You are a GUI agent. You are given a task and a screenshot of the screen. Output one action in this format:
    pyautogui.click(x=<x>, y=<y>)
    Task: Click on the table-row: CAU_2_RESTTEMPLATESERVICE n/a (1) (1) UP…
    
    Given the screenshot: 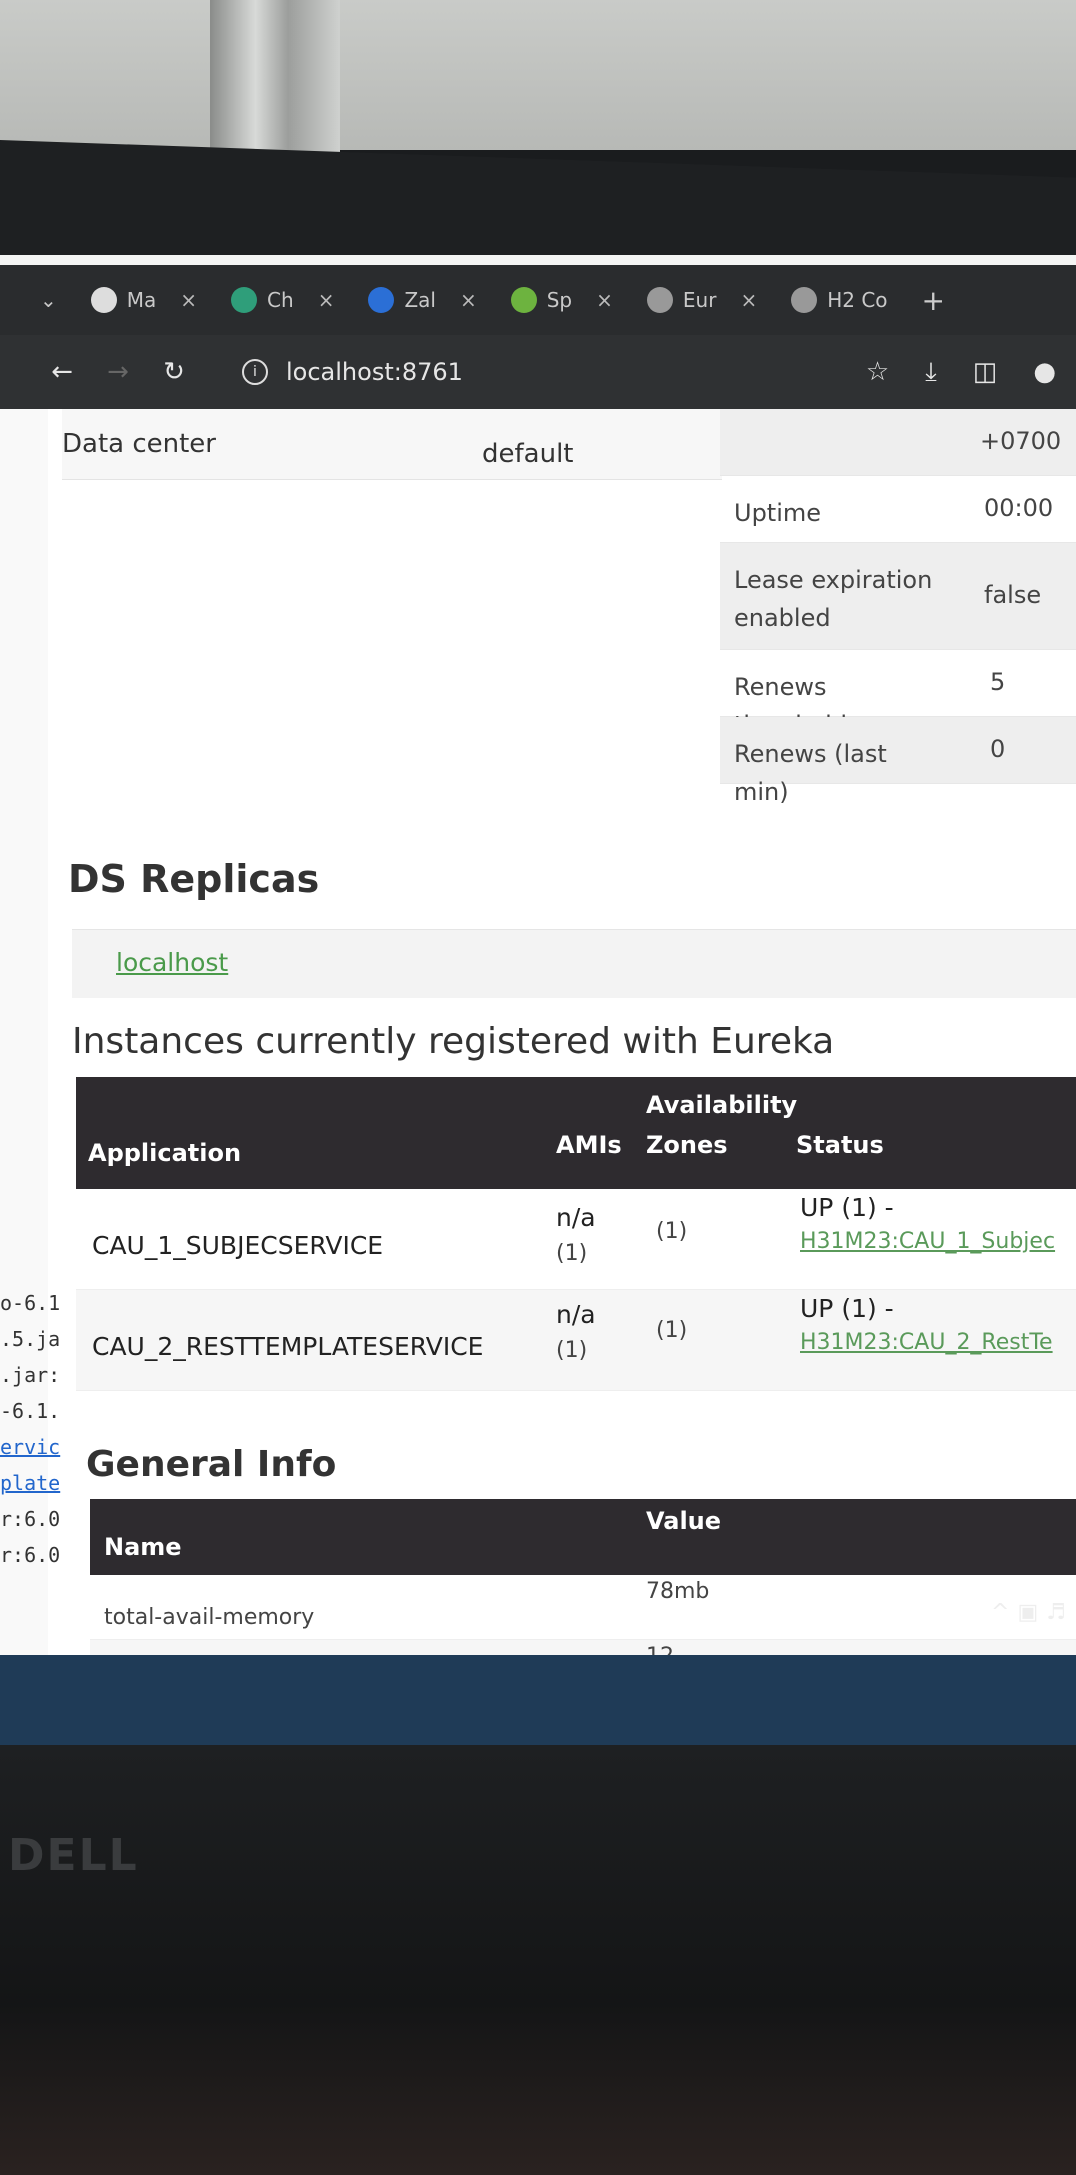 What is the action you would take?
    pyautogui.click(x=576, y=1340)
    